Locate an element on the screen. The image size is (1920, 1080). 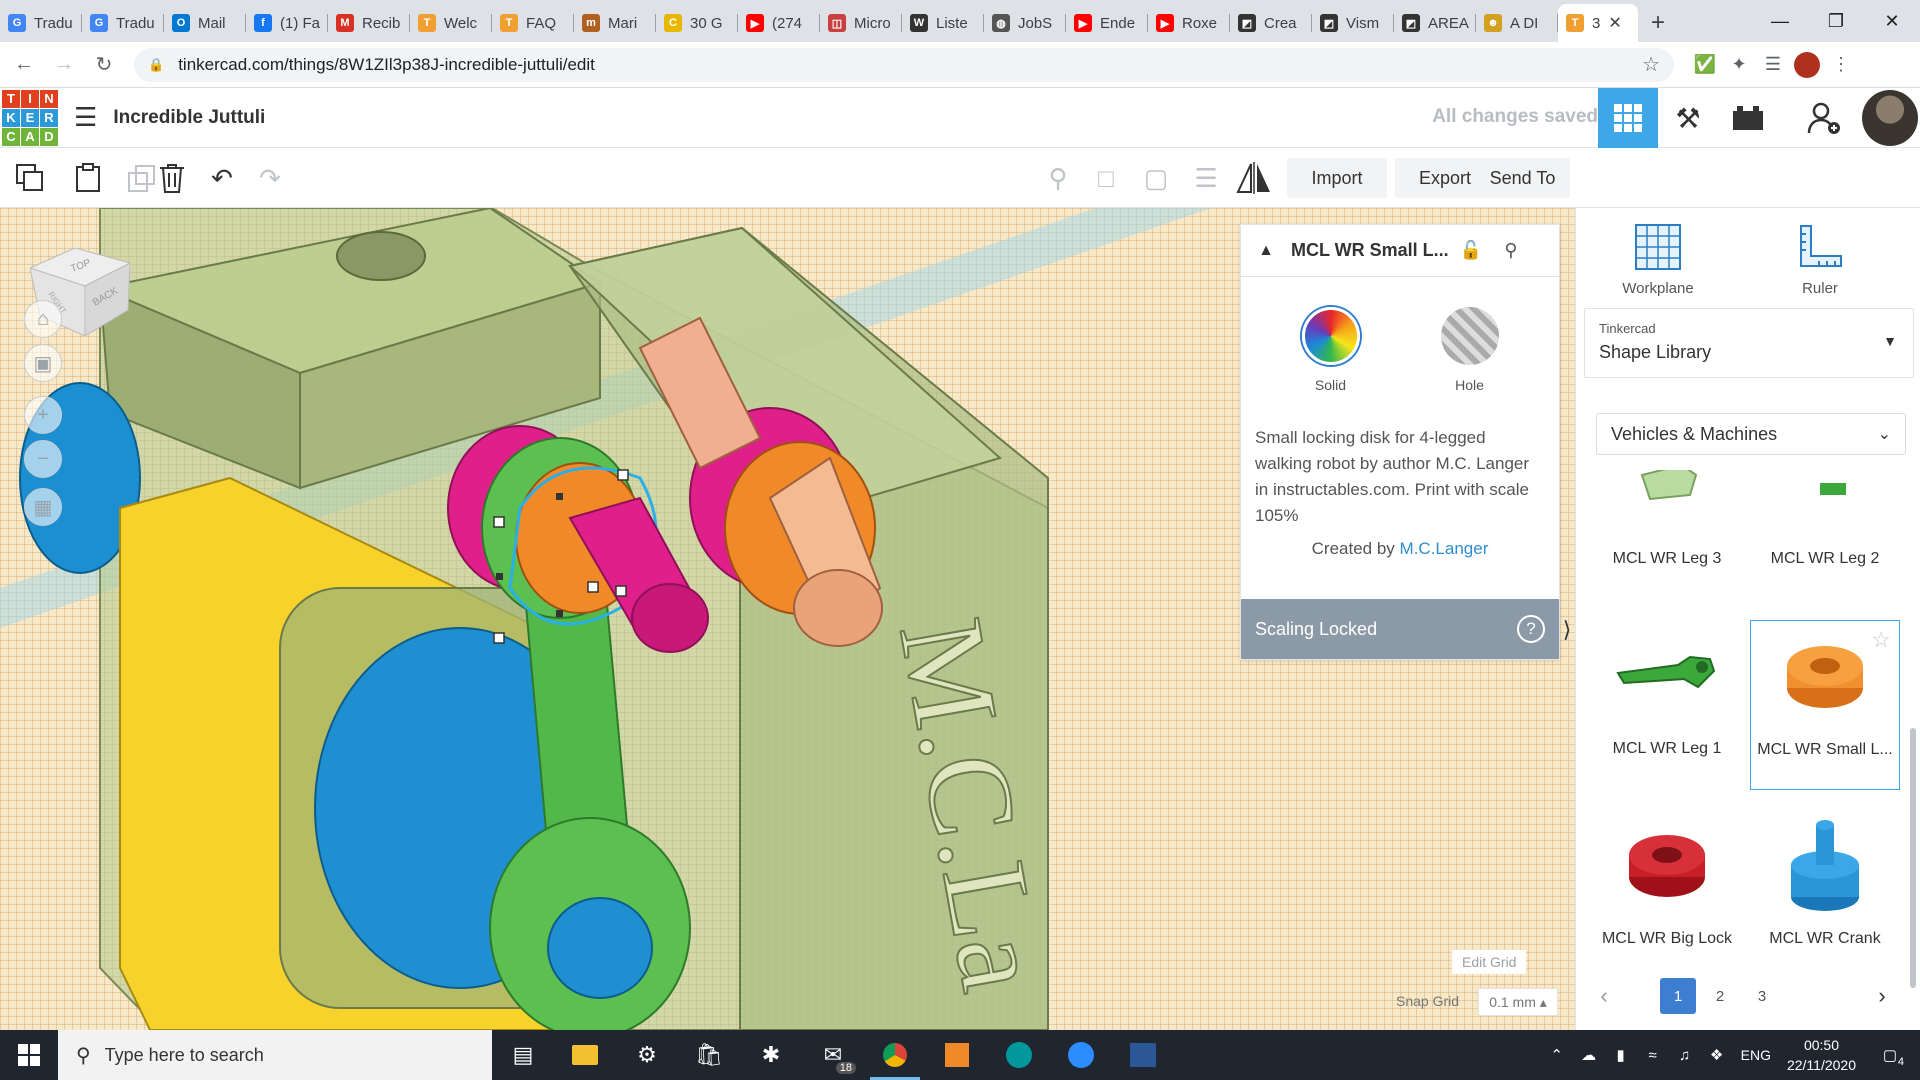
new-tab-button: + is located at coordinates (1658, 23).